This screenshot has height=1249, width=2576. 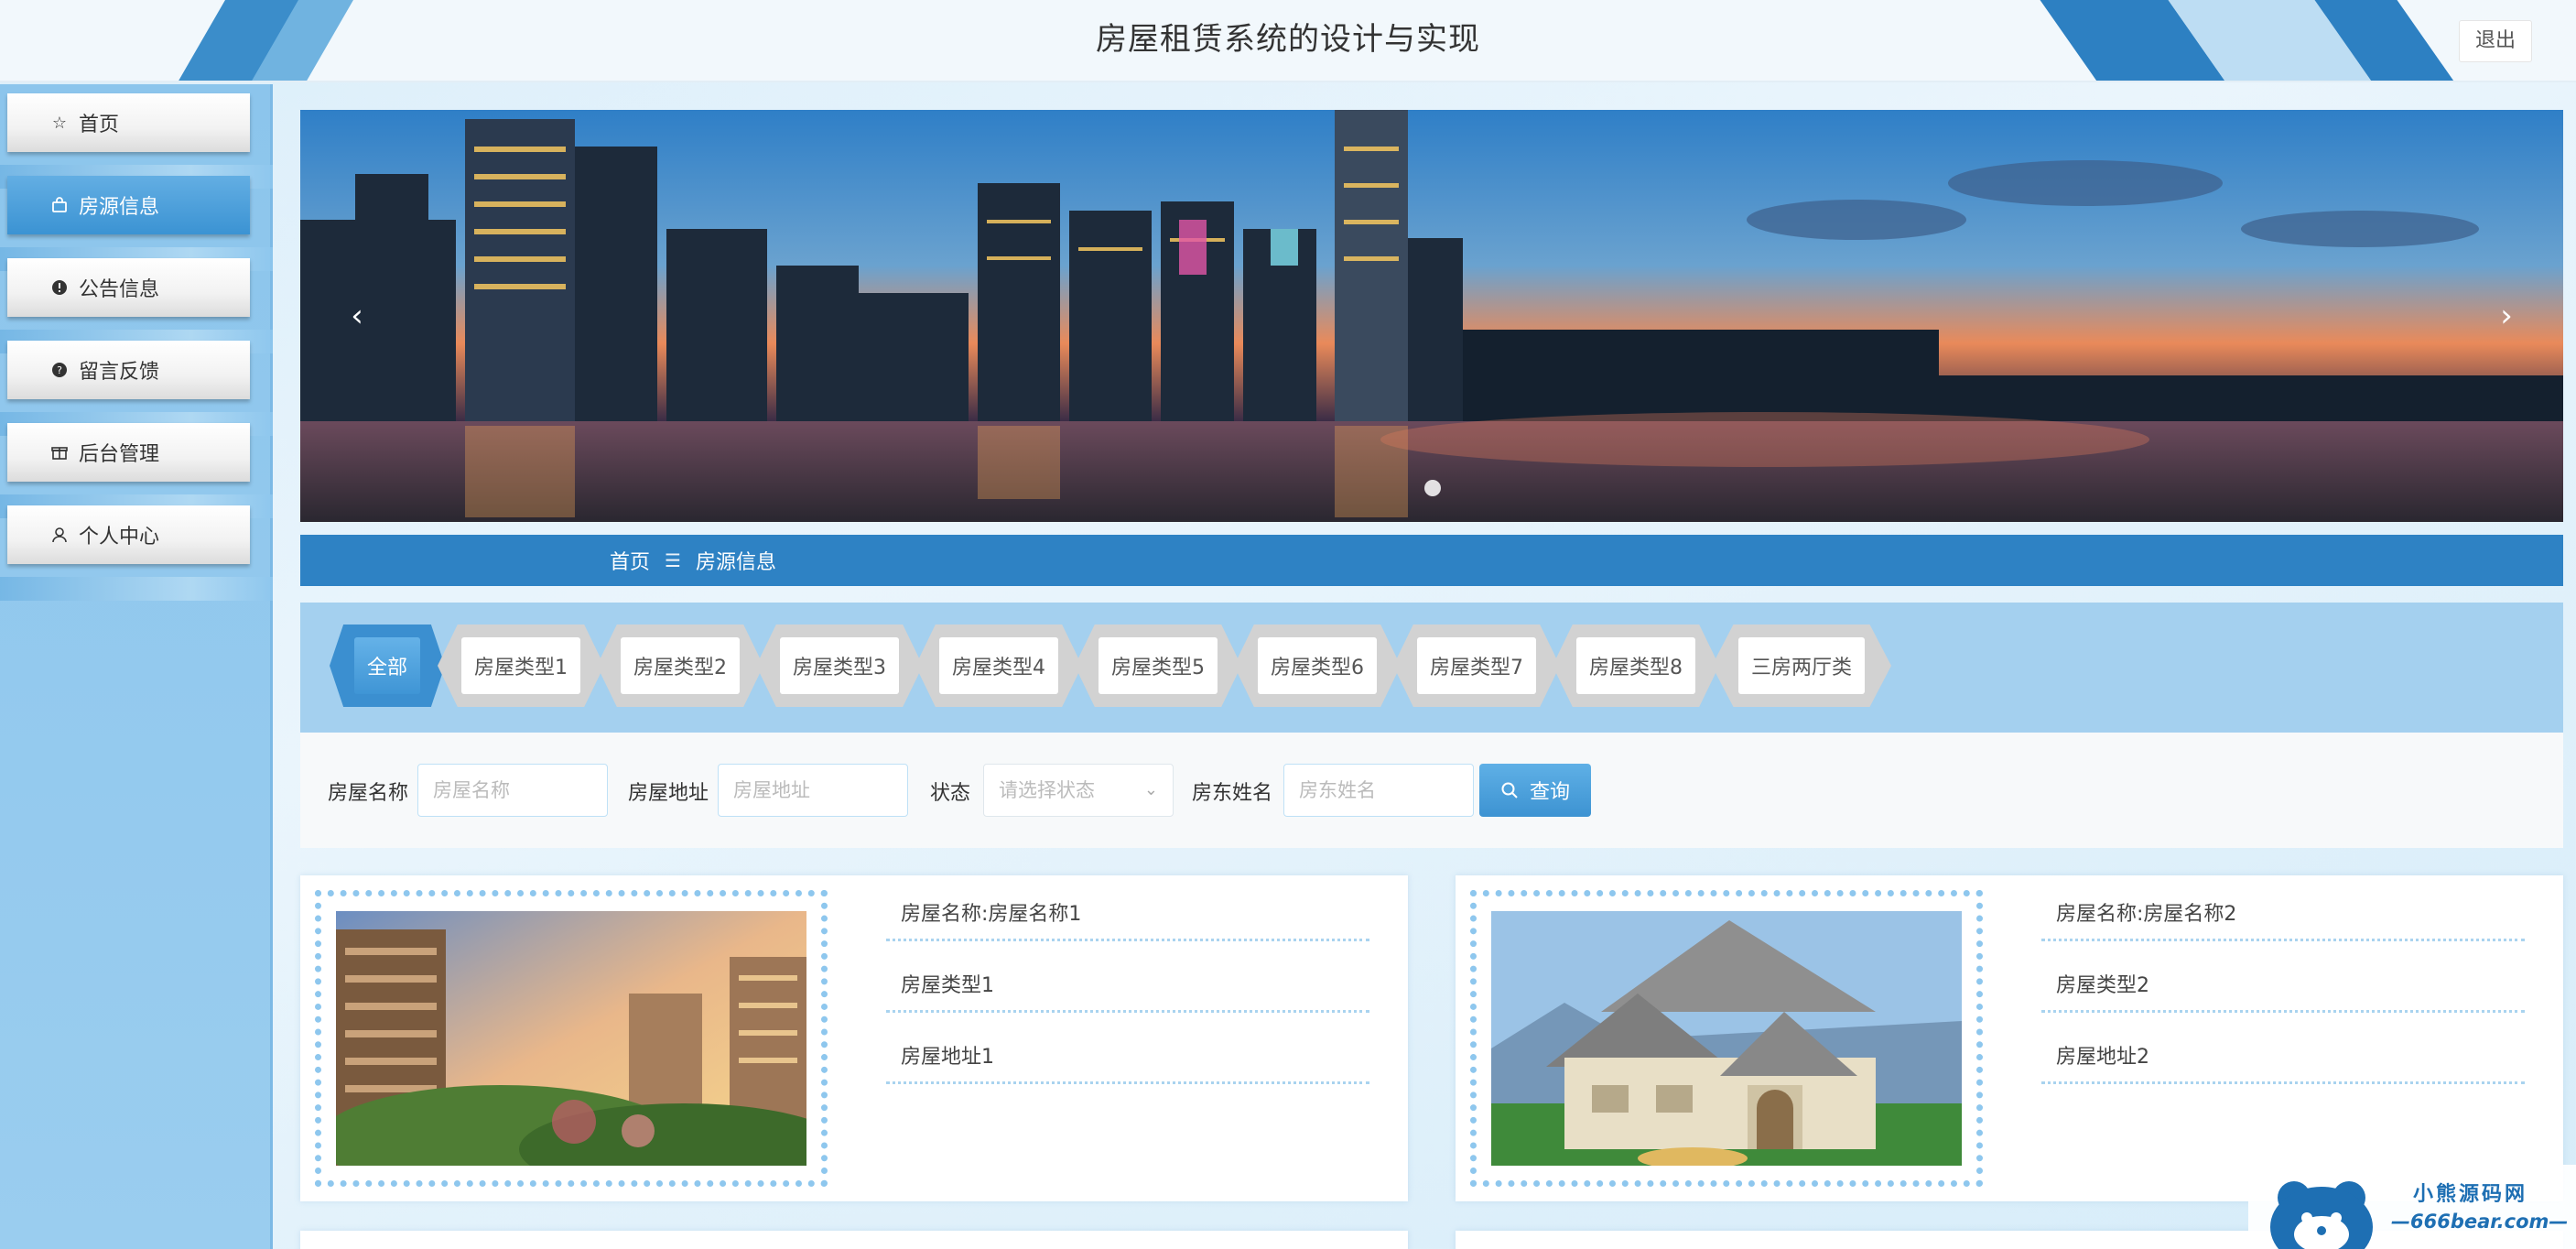 What do you see at coordinates (668, 793) in the screenshot?
I see `address-field-label: 房屋地址` at bounding box center [668, 793].